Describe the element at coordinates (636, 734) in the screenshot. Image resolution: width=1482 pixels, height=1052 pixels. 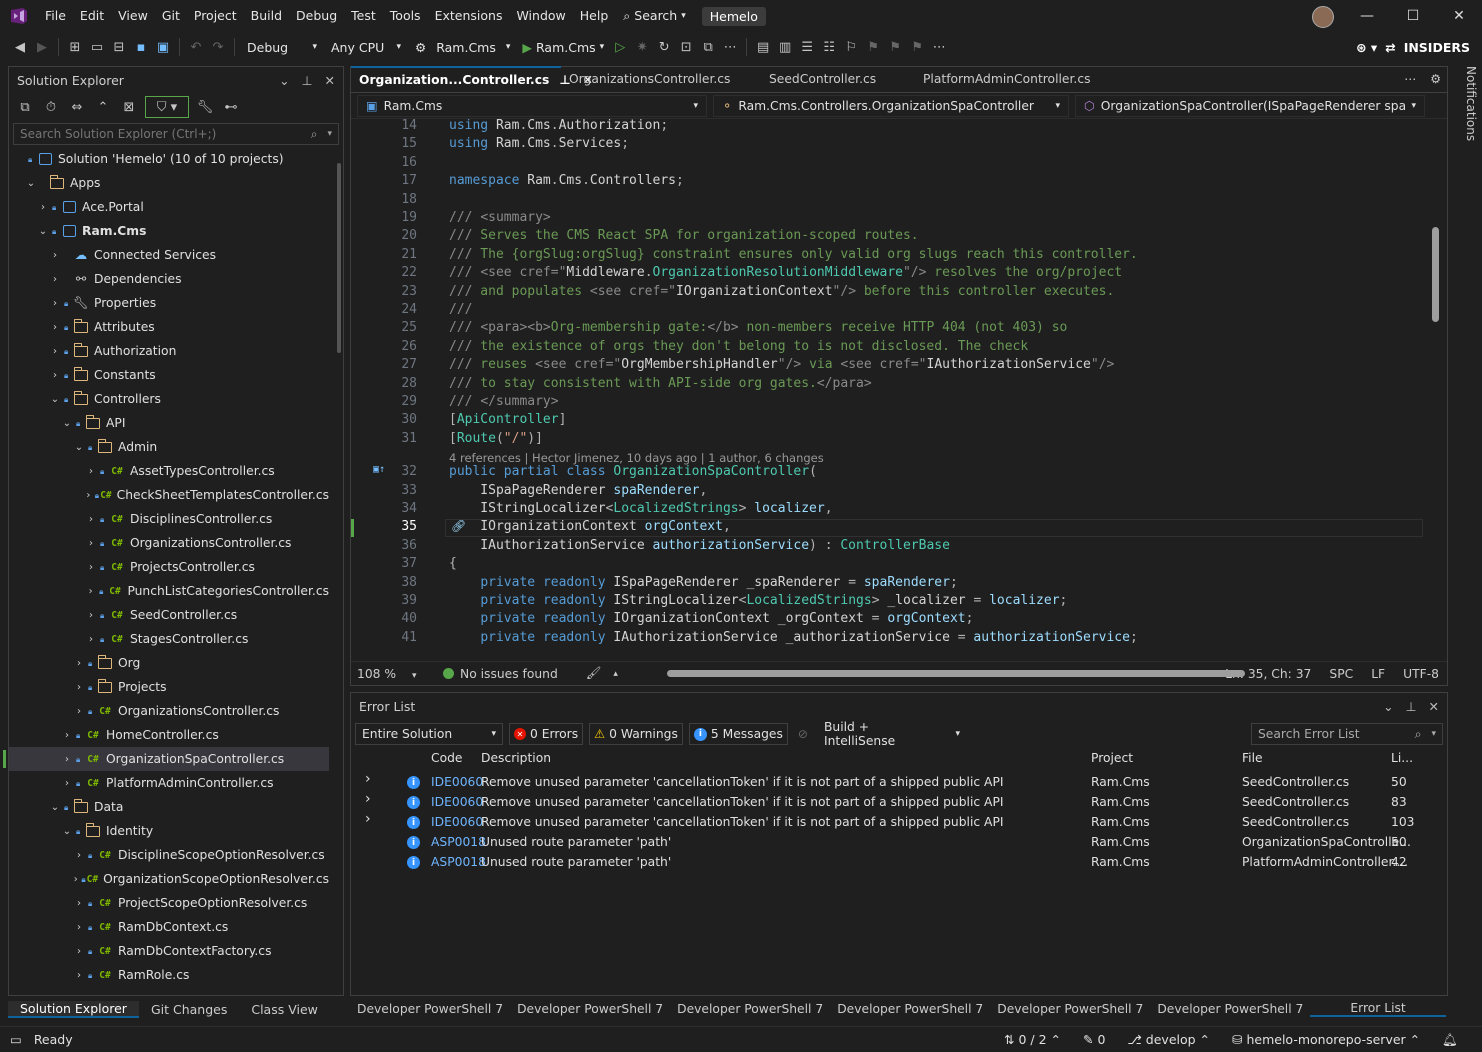
I see `warnings-filter: ⚠ 0 Warnings` at that location.